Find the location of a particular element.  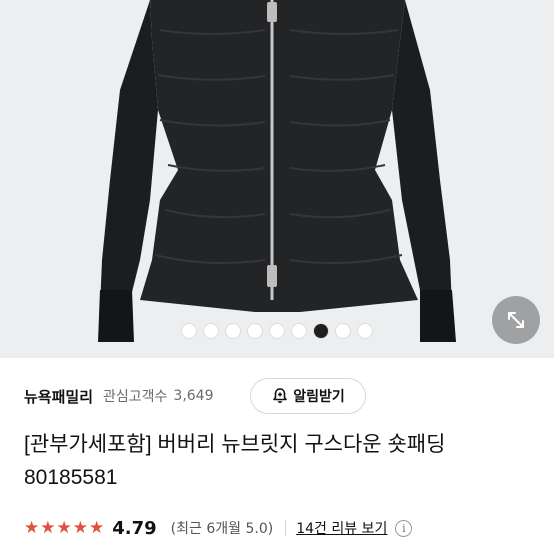

alarm-subscribe-button: 알림받기 is located at coordinates (308, 396).